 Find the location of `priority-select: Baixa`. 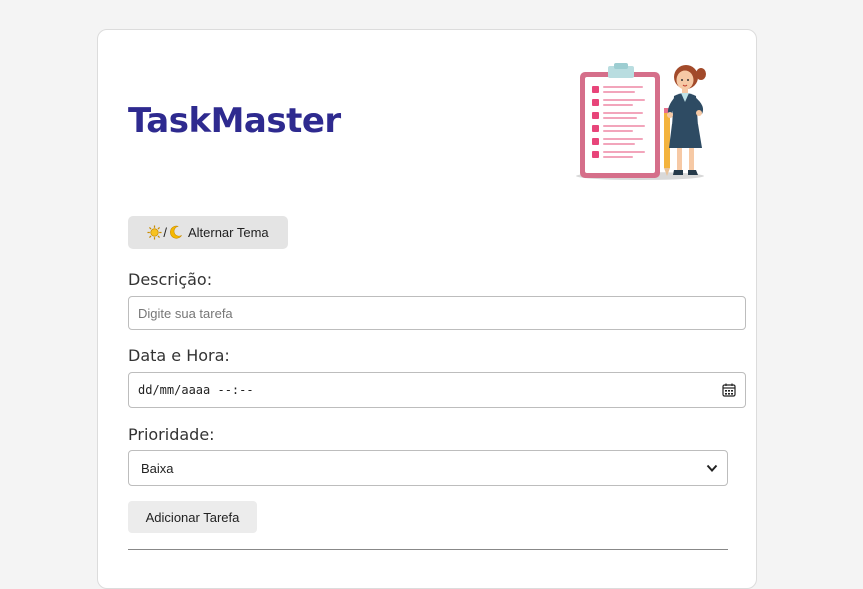

priority-select: Baixa is located at coordinates (428, 468).